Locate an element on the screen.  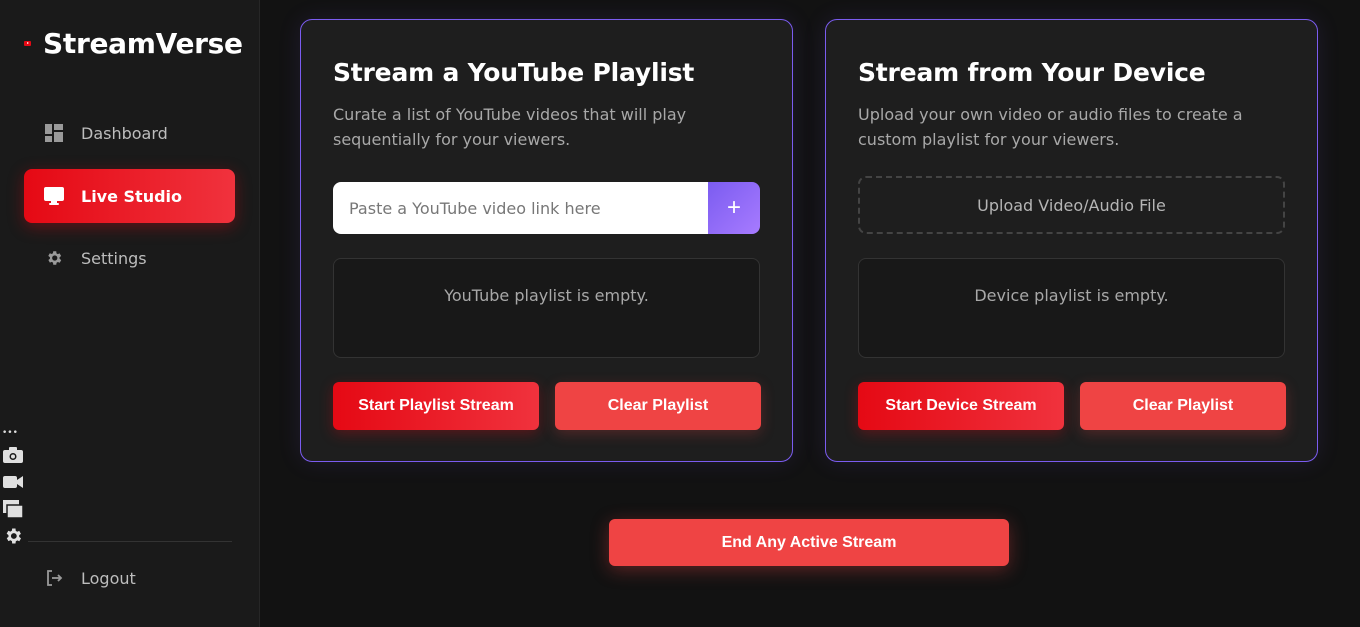
dashboard-icon is located at coordinates (54, 133).